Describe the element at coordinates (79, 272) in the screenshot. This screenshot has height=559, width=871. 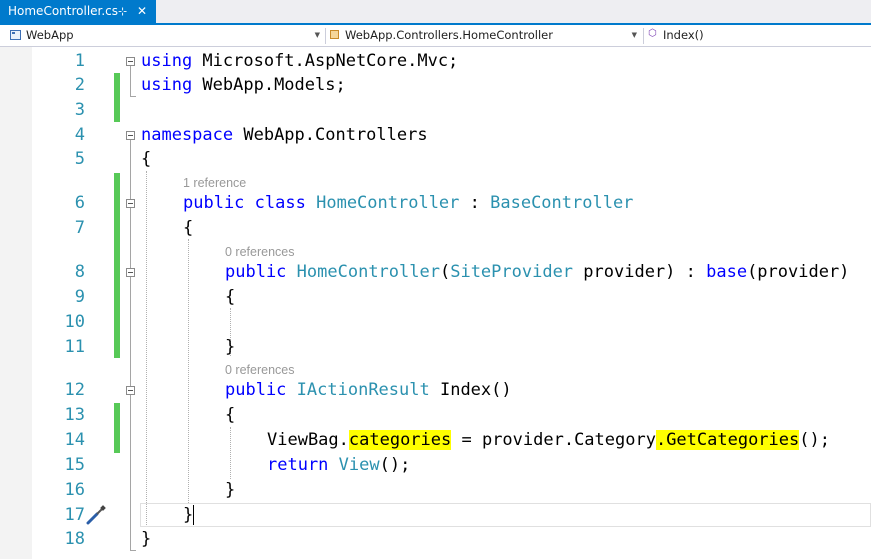
I see `line-number: 8` at that location.